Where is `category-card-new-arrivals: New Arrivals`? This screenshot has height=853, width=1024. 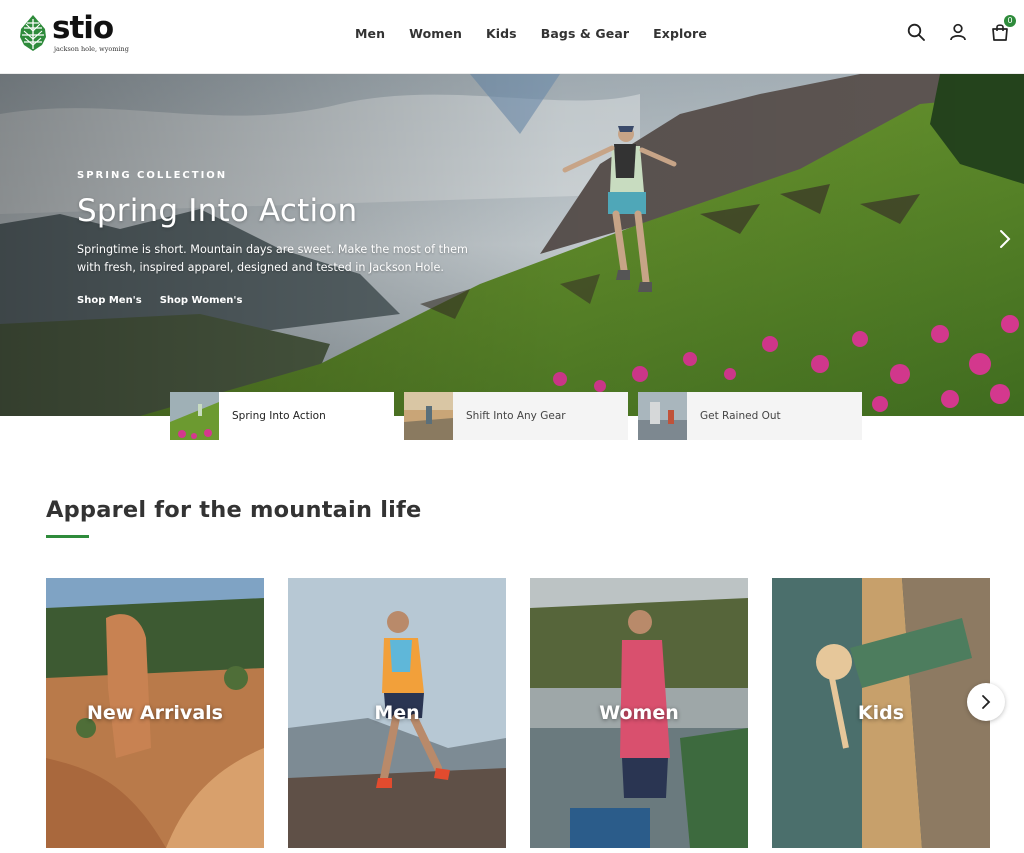 category-card-new-arrivals: New Arrivals is located at coordinates (155, 713).